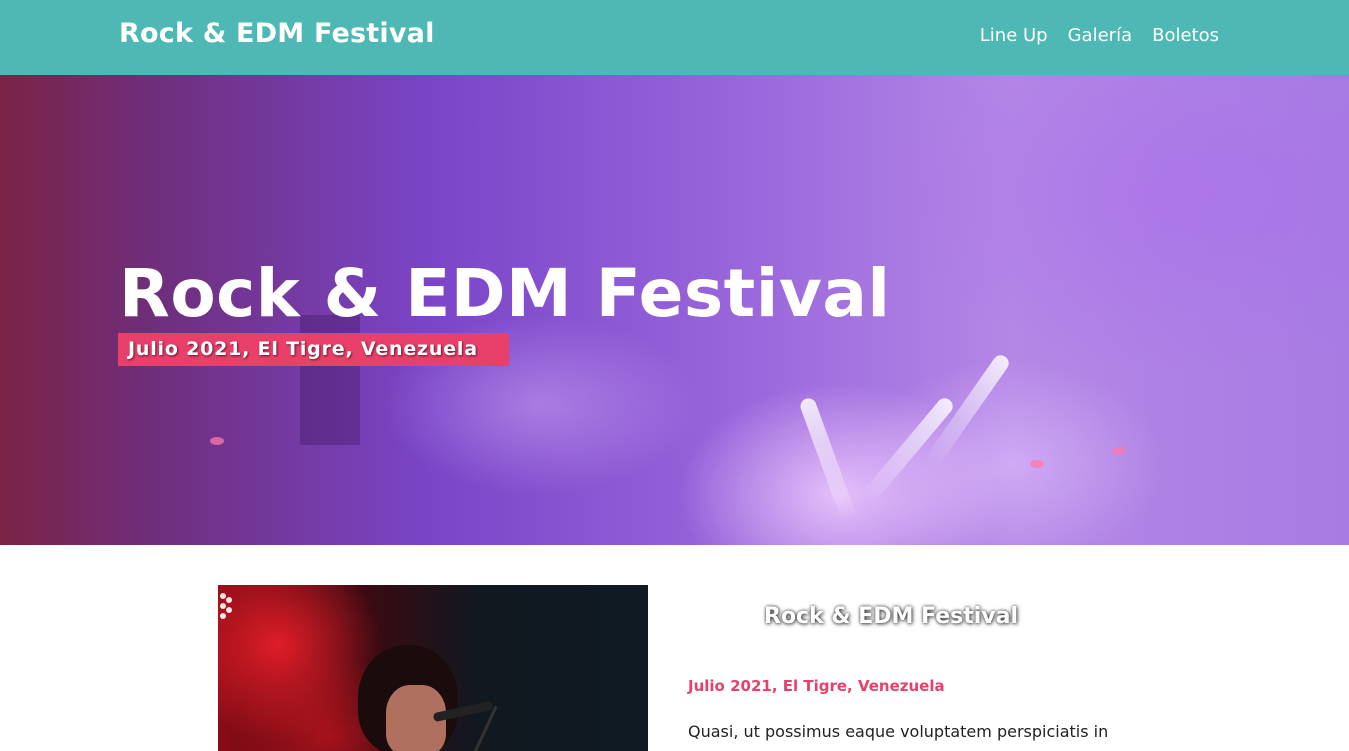 Image resolution: width=1349 pixels, height=751 pixels. I want to click on main-nav: Line Up Galería Boletos, so click(1099, 35).